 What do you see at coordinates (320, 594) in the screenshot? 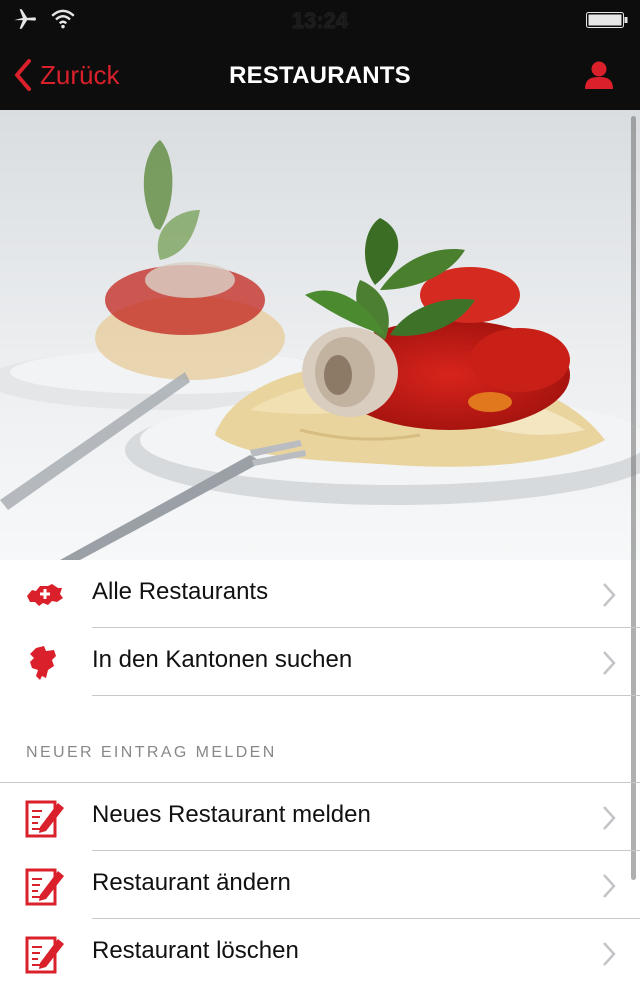
I see `list-item-all-restaurants: Alle Restaurants` at bounding box center [320, 594].